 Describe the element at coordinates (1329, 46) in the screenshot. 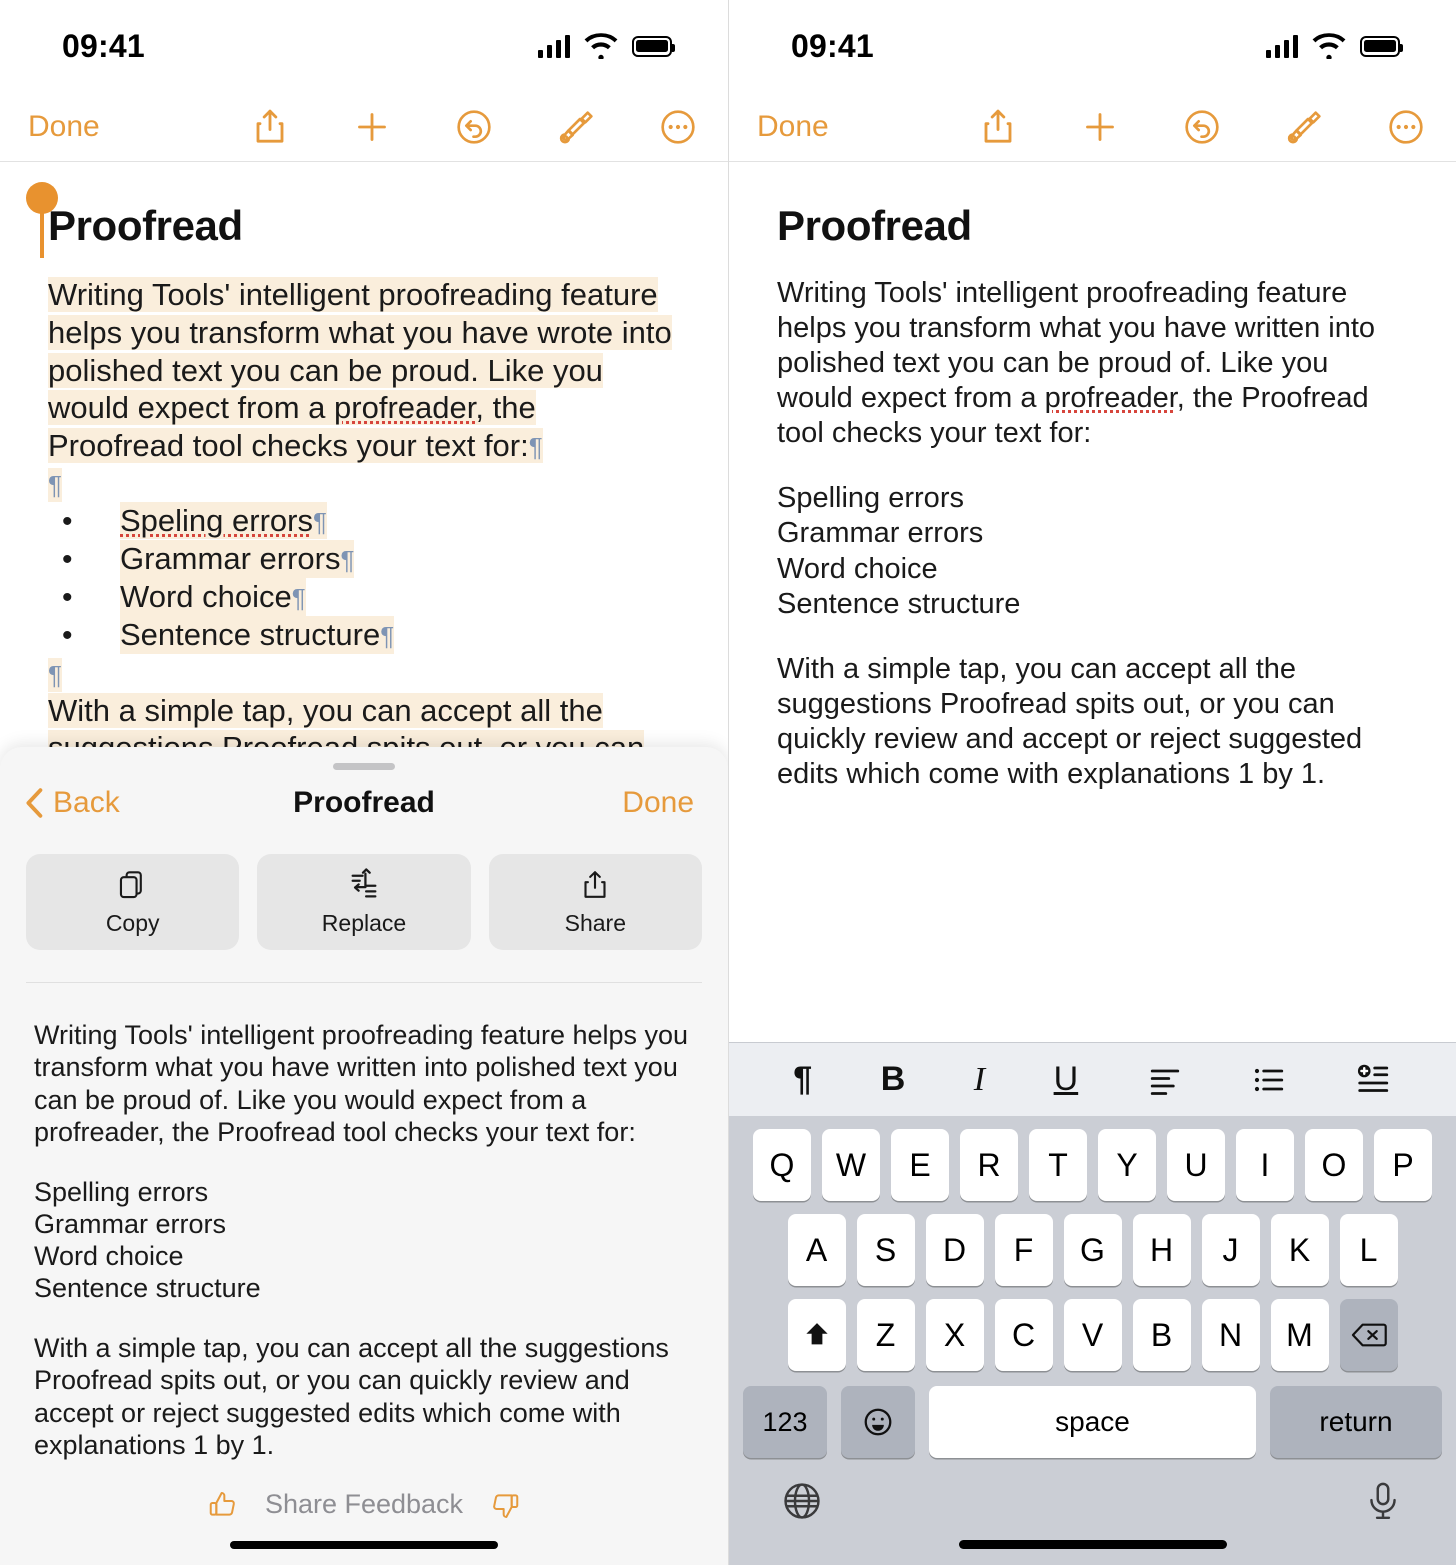

I see `wifi-icon` at that location.